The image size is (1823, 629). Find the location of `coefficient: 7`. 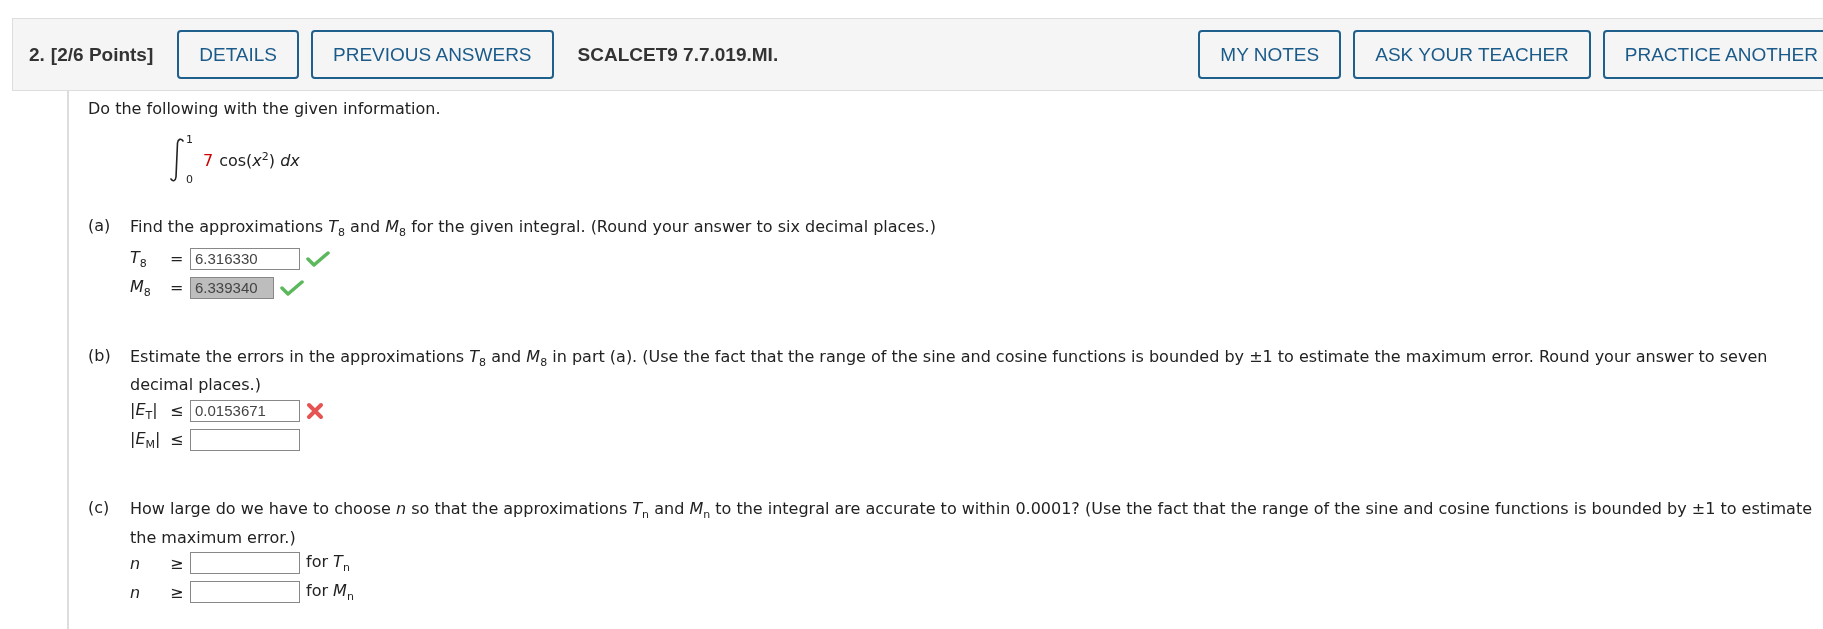

coefficient: 7 is located at coordinates (208, 160).